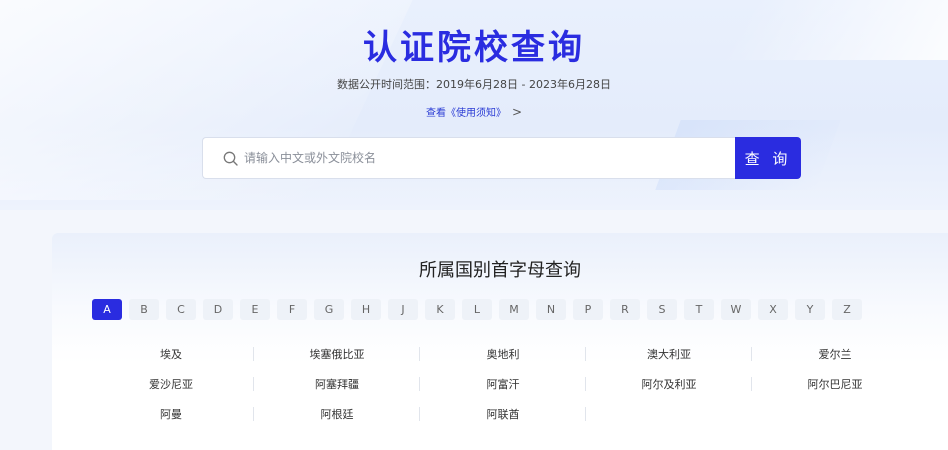 The image size is (948, 450). I want to click on country-item: 阿富汗, so click(503, 384).